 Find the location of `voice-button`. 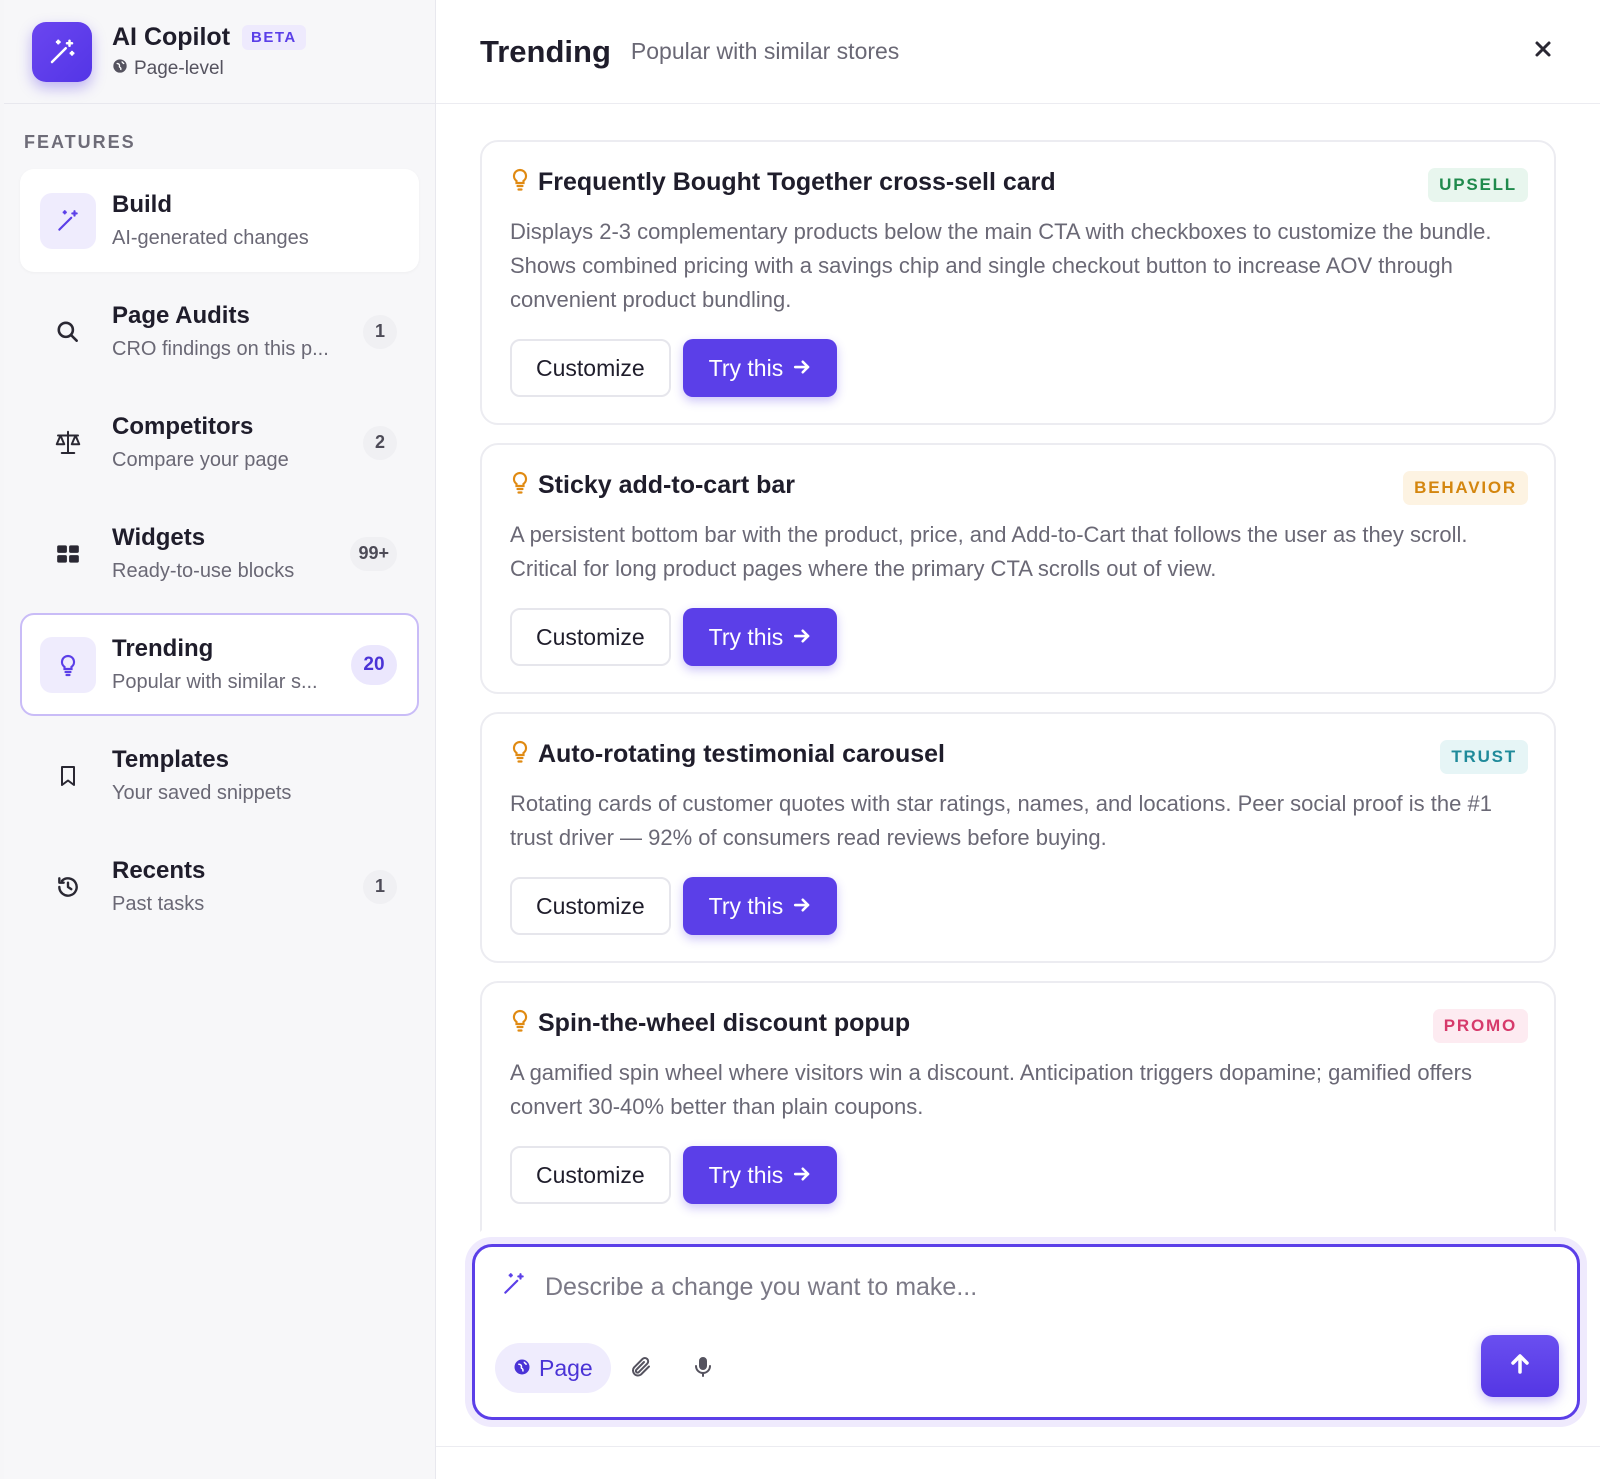

voice-button is located at coordinates (703, 1369).